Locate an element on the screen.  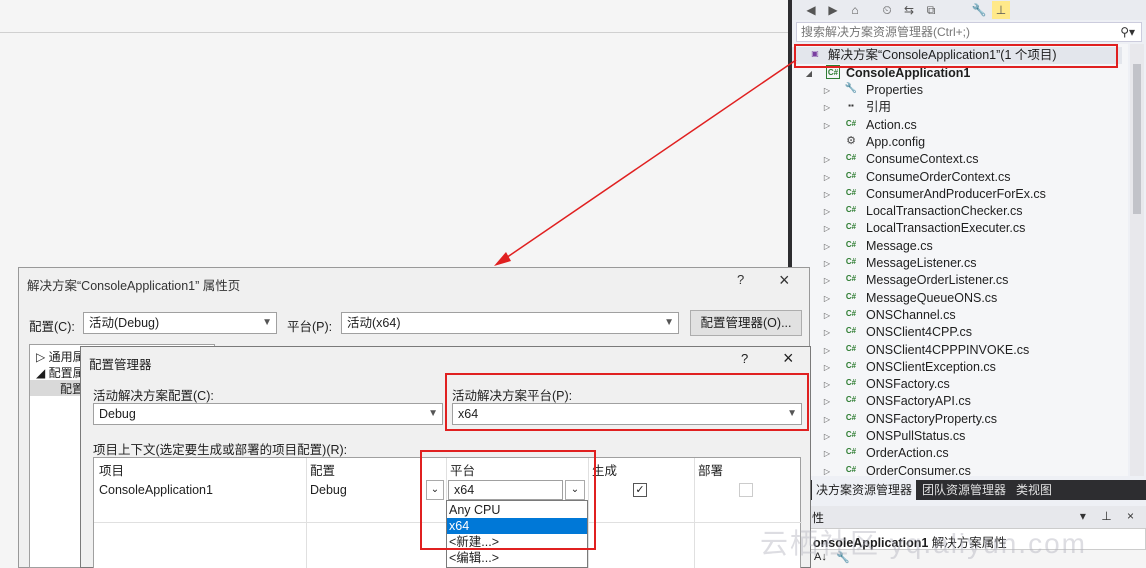
tree-item: ▷ C# ConsumeOrderContext.cs is located at coordinates (957, 177).